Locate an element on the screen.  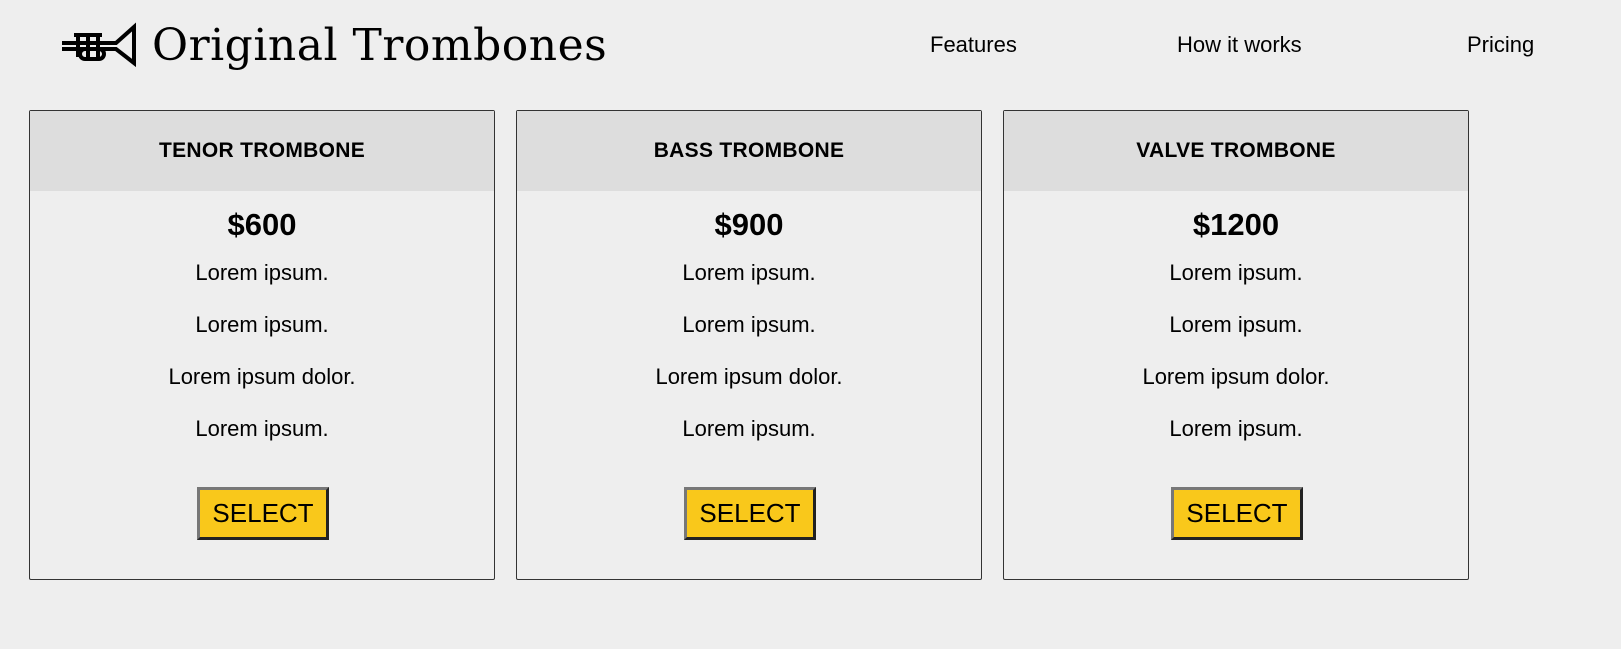
plan-name: VALVE TROMBONE is located at coordinates (1236, 151).